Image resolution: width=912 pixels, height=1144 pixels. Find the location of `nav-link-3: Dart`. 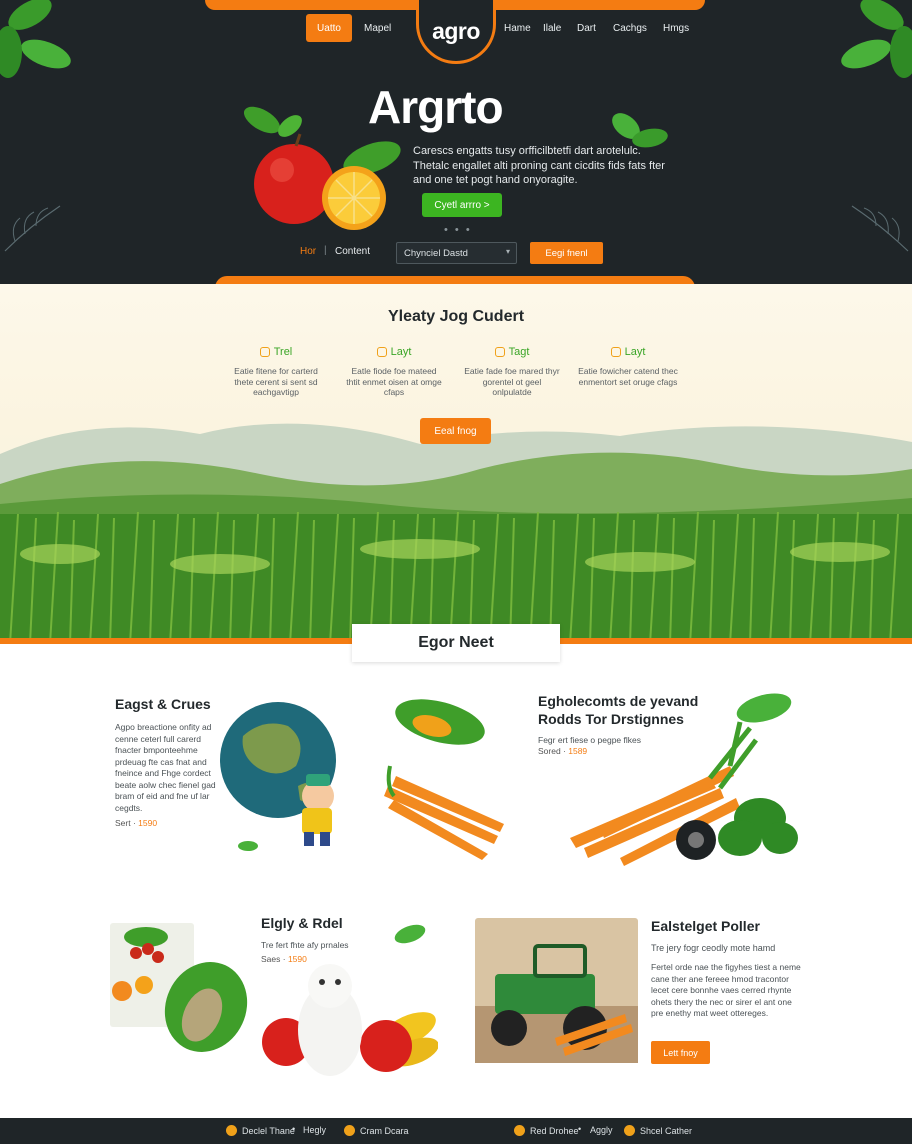

nav-link-3: Dart is located at coordinates (586, 28).